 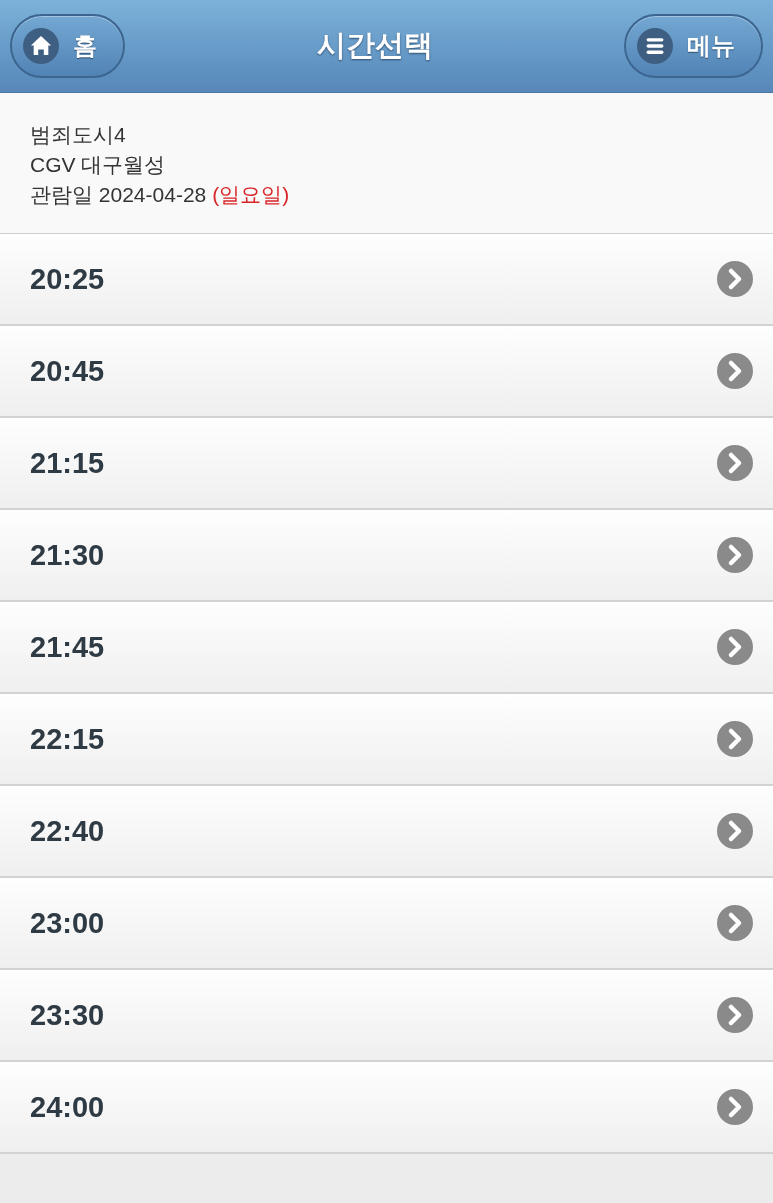 What do you see at coordinates (118, 195) in the screenshot?
I see `viewing-date: 관람일 2024-04-28` at bounding box center [118, 195].